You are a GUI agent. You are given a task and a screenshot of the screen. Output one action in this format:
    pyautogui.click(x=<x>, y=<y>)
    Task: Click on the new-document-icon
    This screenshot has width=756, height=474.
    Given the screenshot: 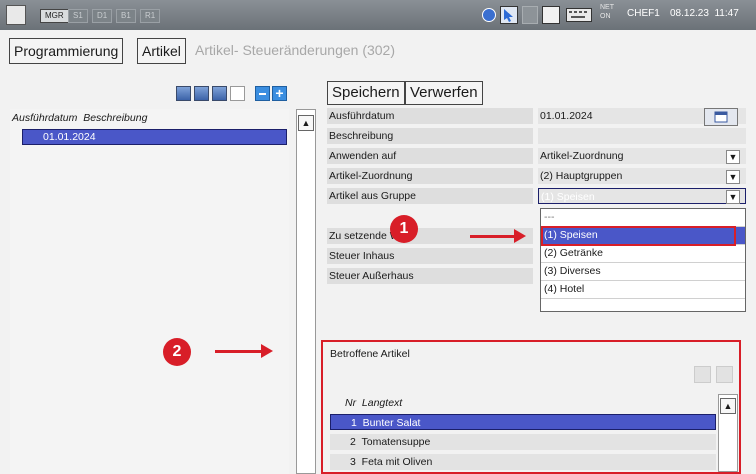 What is the action you would take?
    pyautogui.click(x=237, y=93)
    